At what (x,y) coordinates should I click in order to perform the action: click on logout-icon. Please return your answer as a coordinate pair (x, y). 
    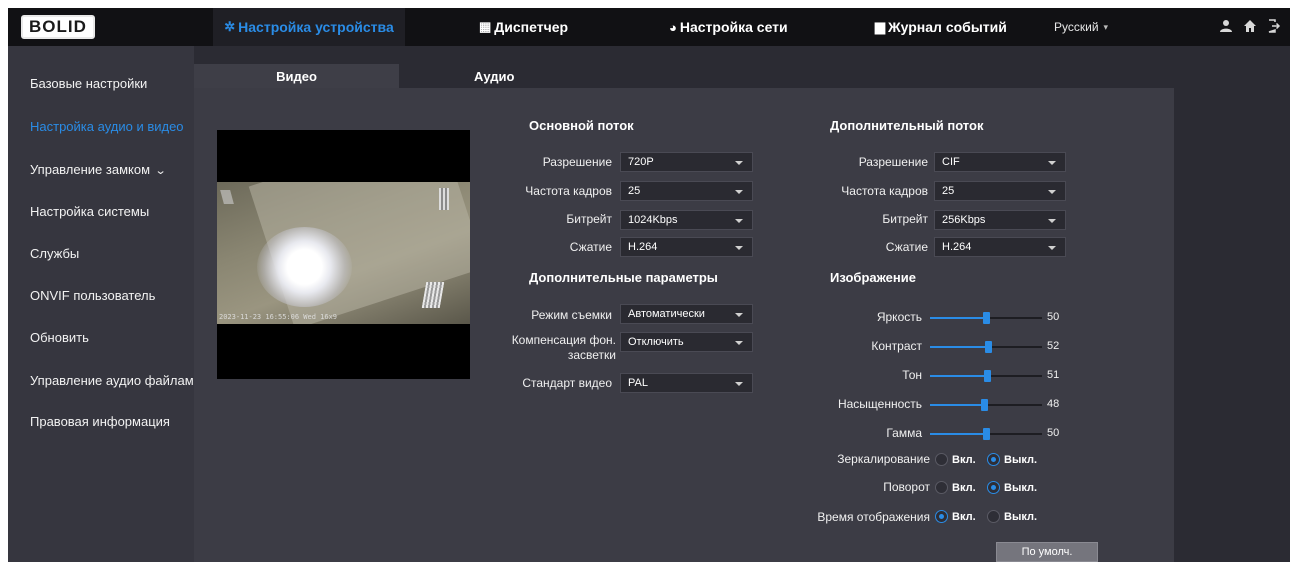
    Looking at the image, I should click on (1274, 27).